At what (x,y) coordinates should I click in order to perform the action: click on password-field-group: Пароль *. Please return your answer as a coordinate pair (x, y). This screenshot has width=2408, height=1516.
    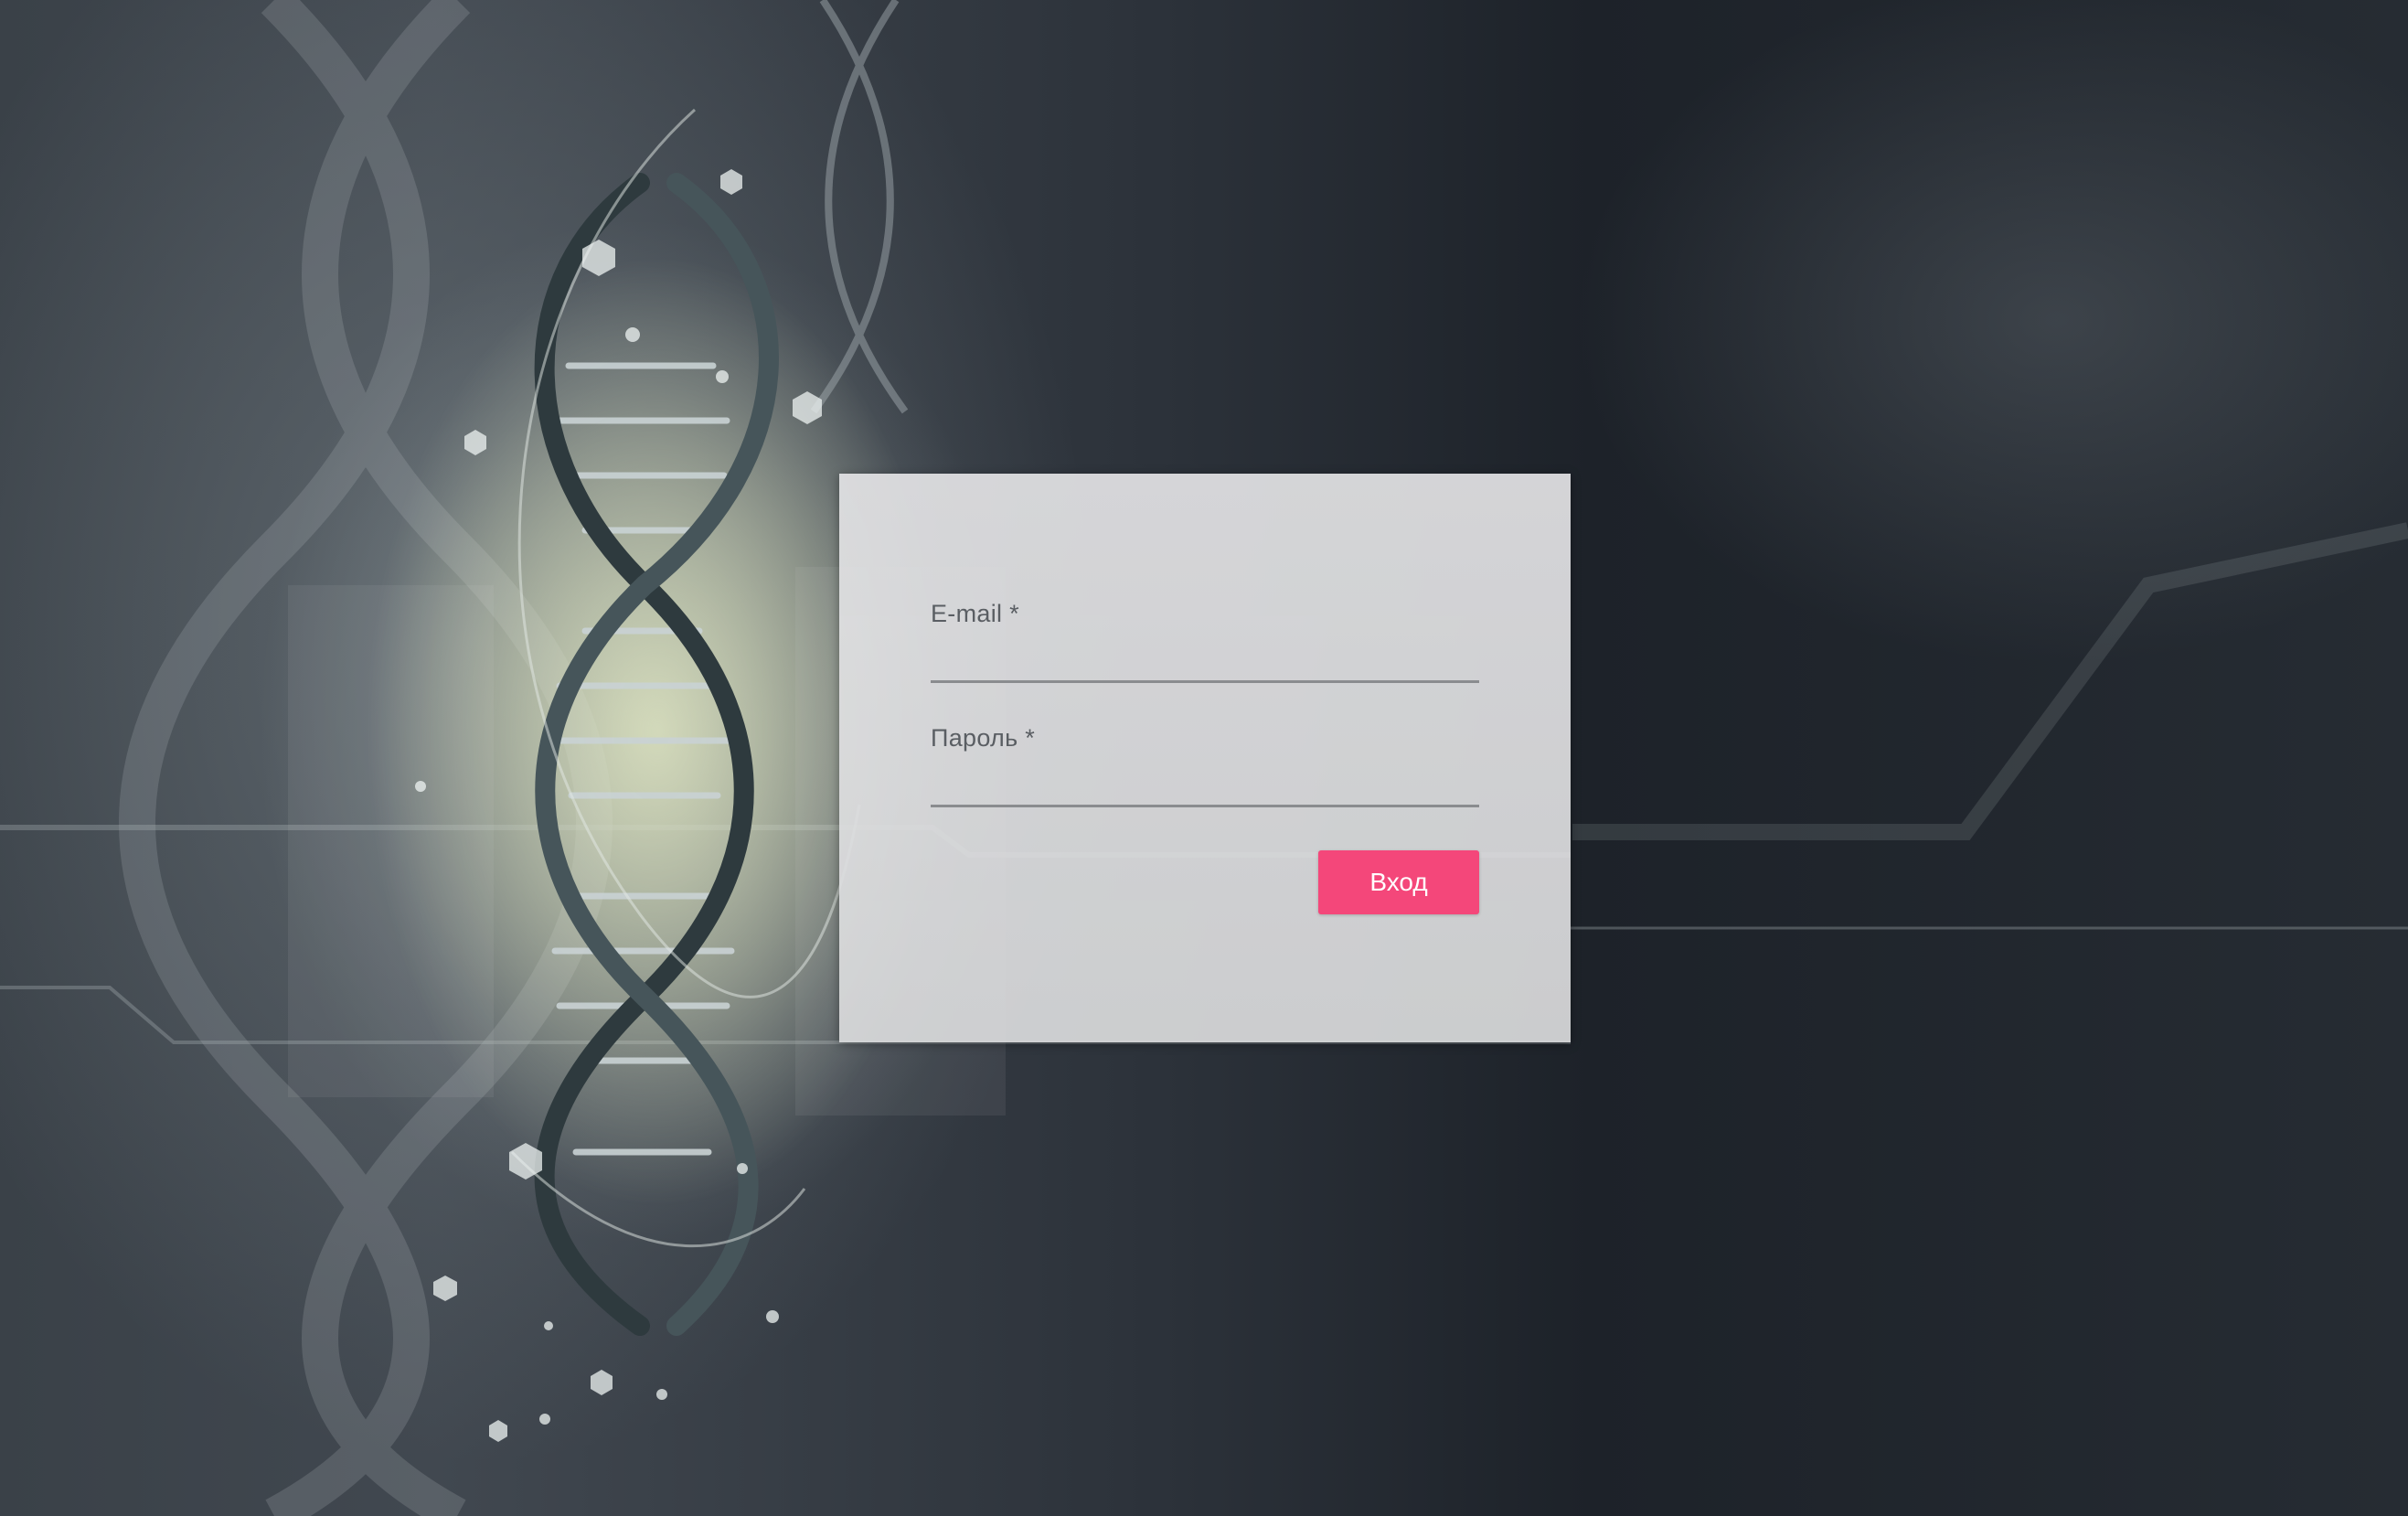
    Looking at the image, I should click on (1205, 765).